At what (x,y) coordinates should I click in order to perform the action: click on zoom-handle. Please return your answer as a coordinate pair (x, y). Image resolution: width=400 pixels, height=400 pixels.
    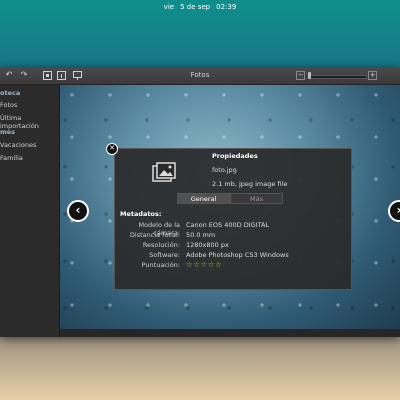
    Looking at the image, I should click on (309, 75).